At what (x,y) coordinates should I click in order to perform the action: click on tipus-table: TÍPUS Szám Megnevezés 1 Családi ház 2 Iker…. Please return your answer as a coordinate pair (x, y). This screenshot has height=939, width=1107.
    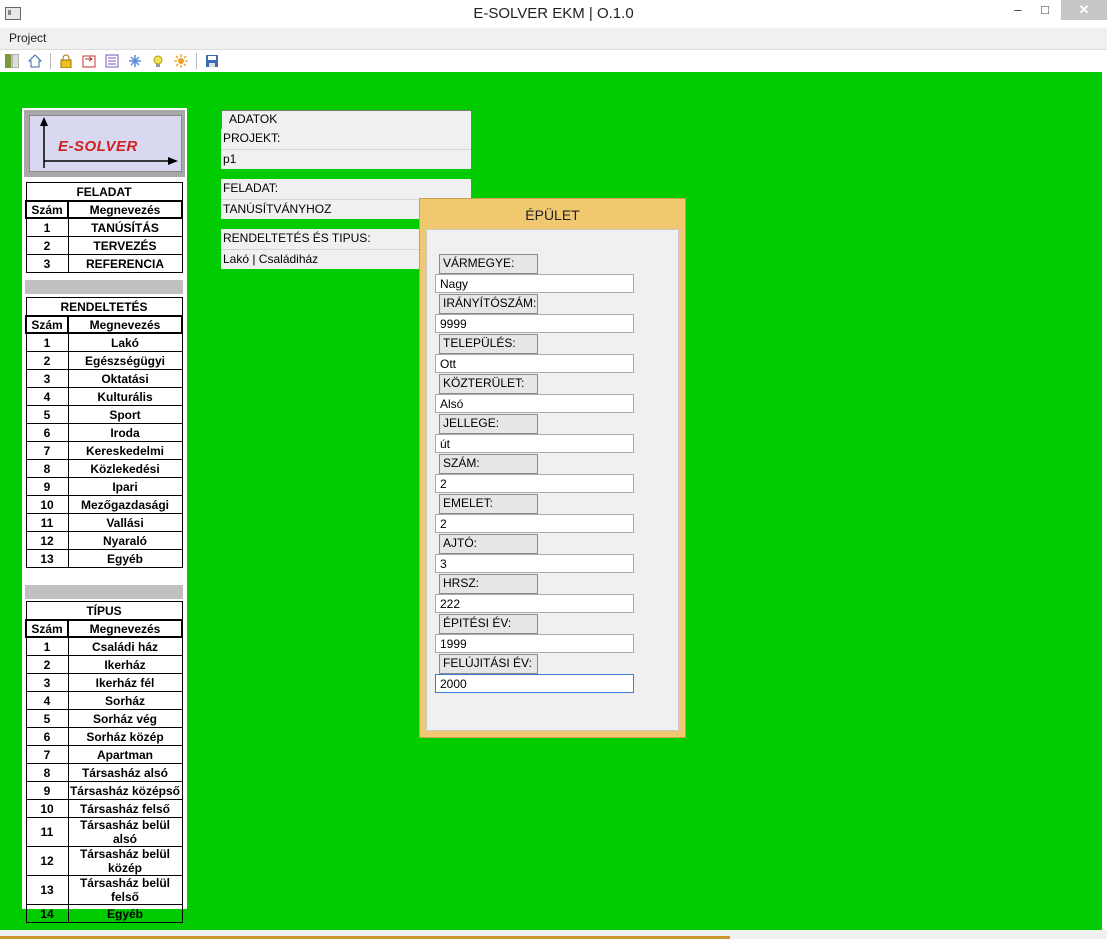
    Looking at the image, I should click on (104, 762).